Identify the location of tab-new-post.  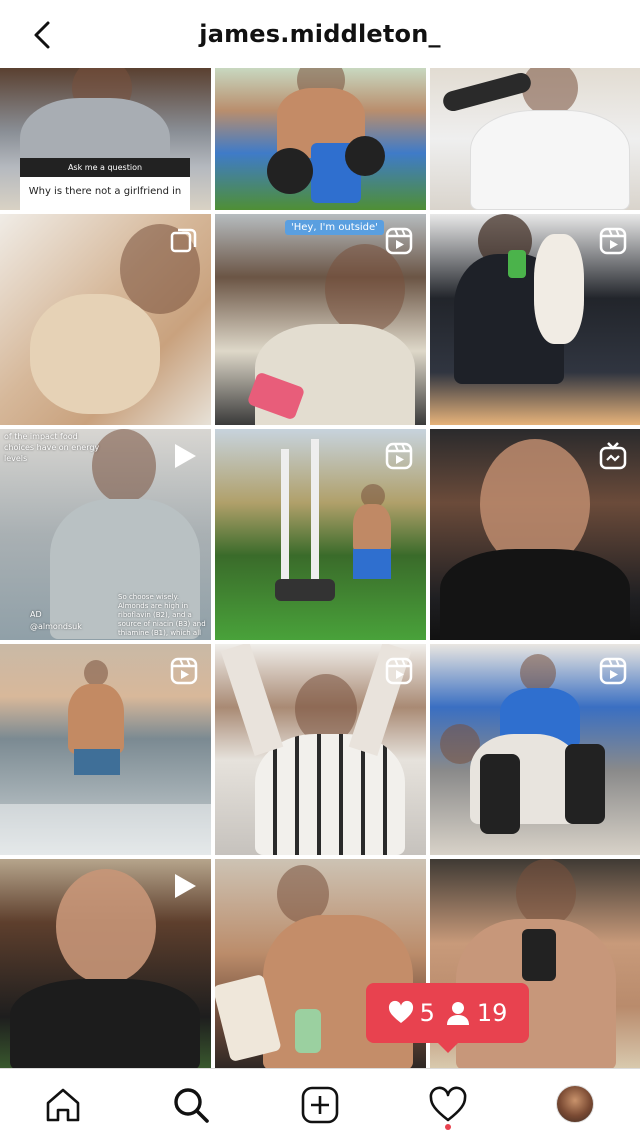
(320, 1105).